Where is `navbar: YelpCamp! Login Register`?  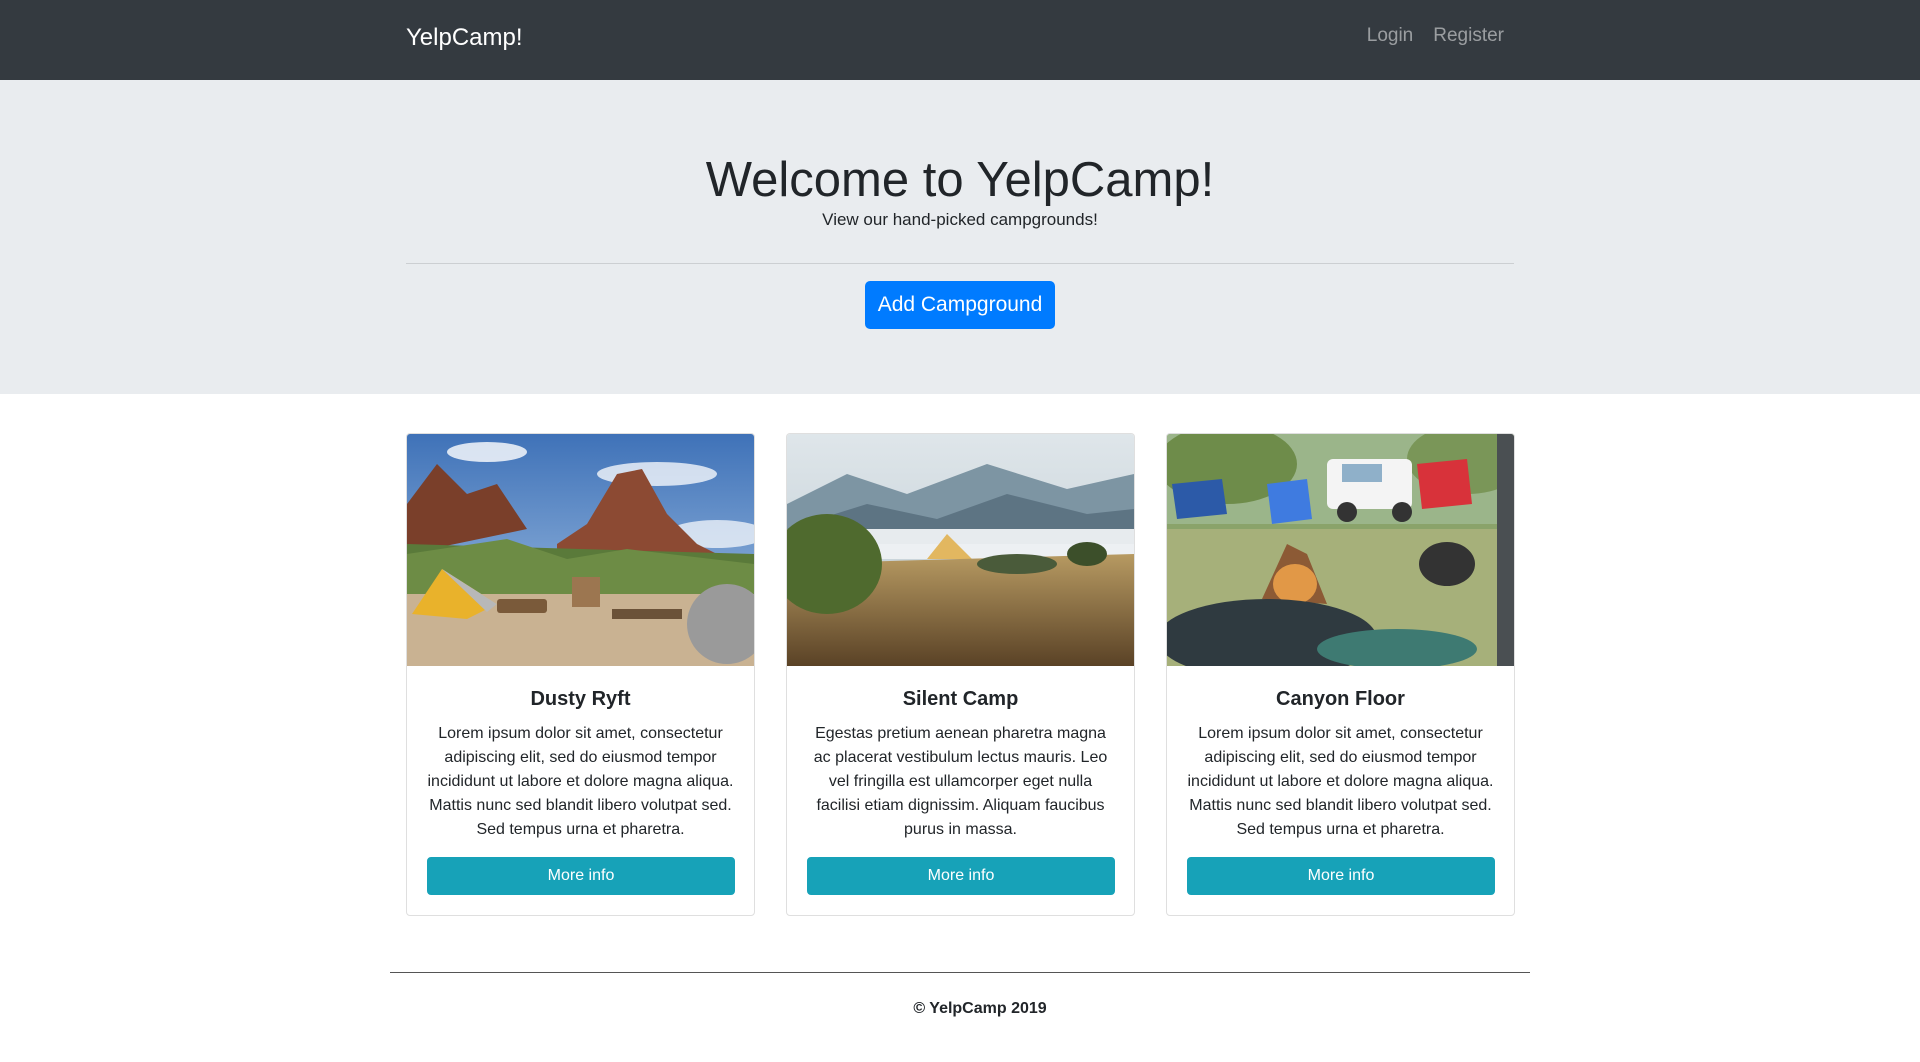 navbar: YelpCamp! Login Register is located at coordinates (960, 40).